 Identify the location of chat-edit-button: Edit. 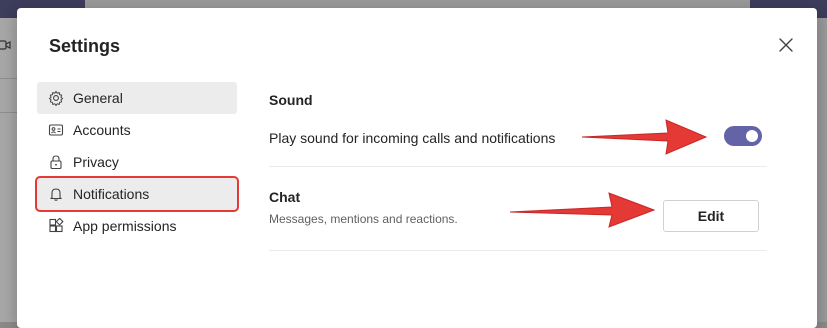
(711, 216).